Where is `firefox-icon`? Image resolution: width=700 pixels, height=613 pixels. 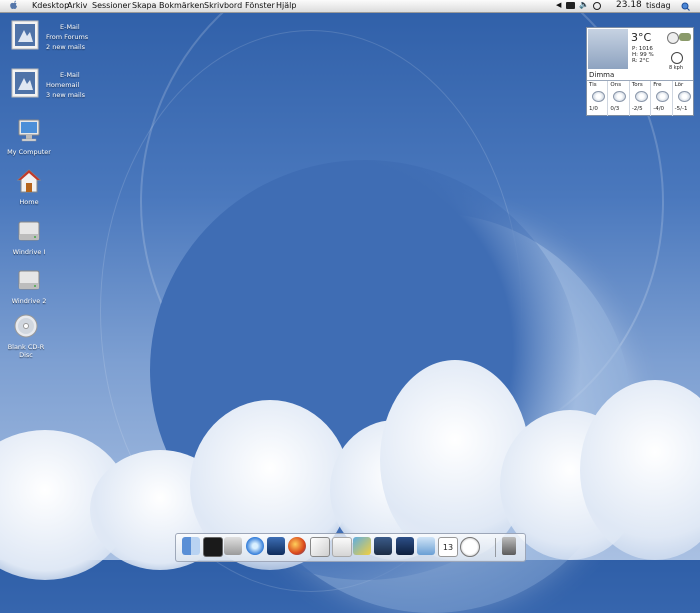
firefox-icon is located at coordinates (297, 546).